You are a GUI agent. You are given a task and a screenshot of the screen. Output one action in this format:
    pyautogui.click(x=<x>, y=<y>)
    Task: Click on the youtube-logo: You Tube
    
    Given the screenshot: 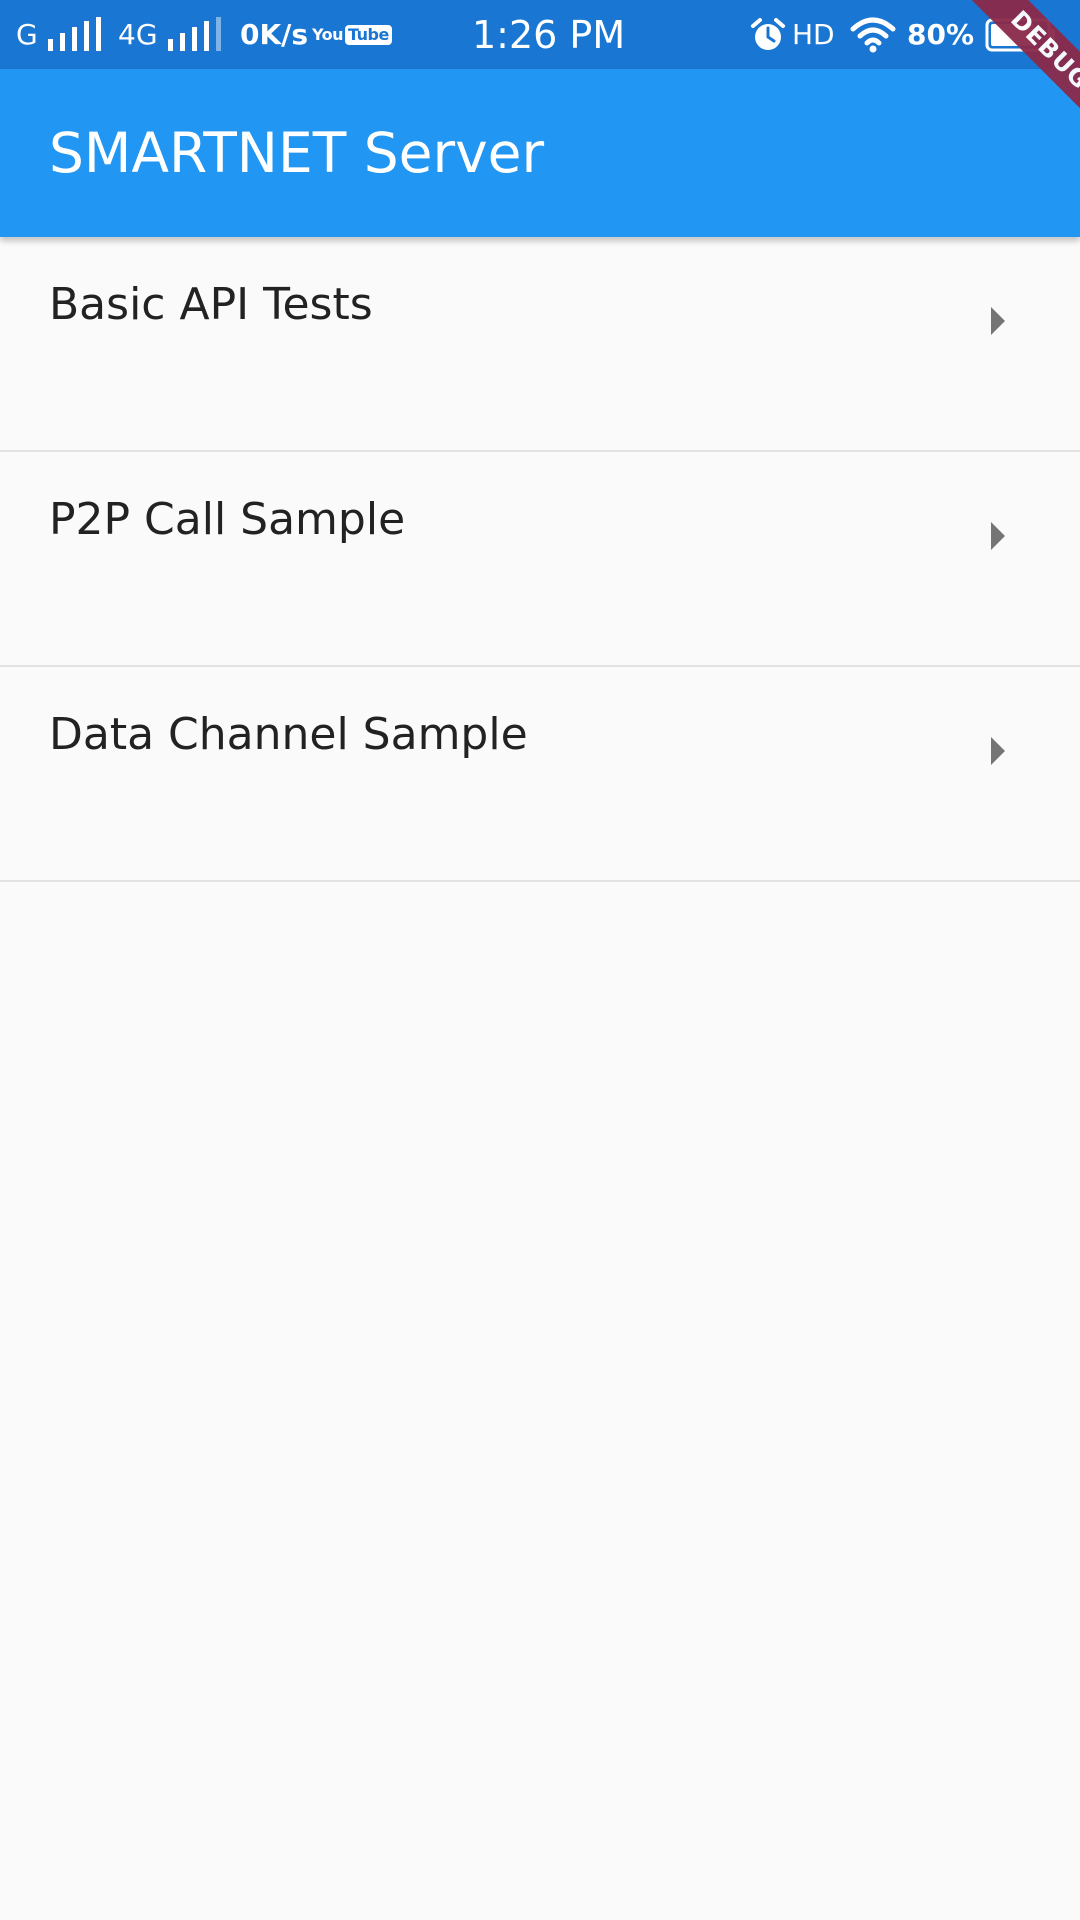 What is the action you would take?
    pyautogui.click(x=352, y=34)
    